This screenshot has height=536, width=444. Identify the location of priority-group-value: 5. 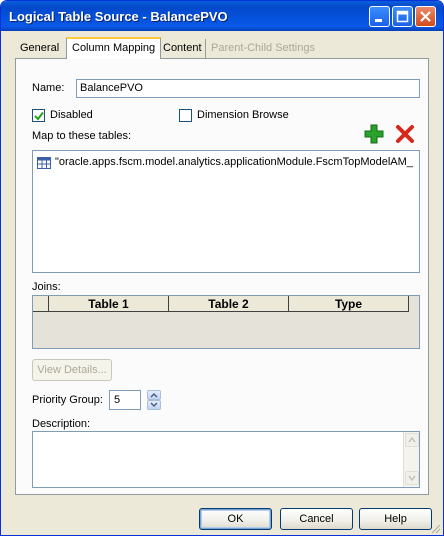
(117, 400).